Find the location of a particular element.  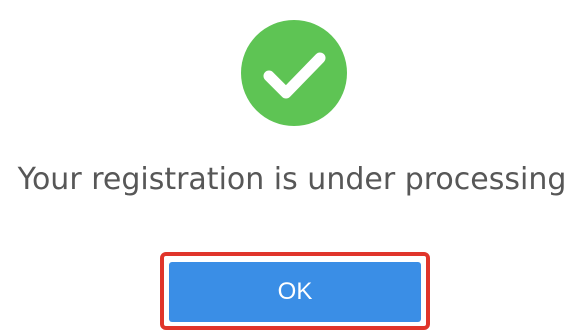

status-message: Your registration is under processing is located at coordinates (292, 179).